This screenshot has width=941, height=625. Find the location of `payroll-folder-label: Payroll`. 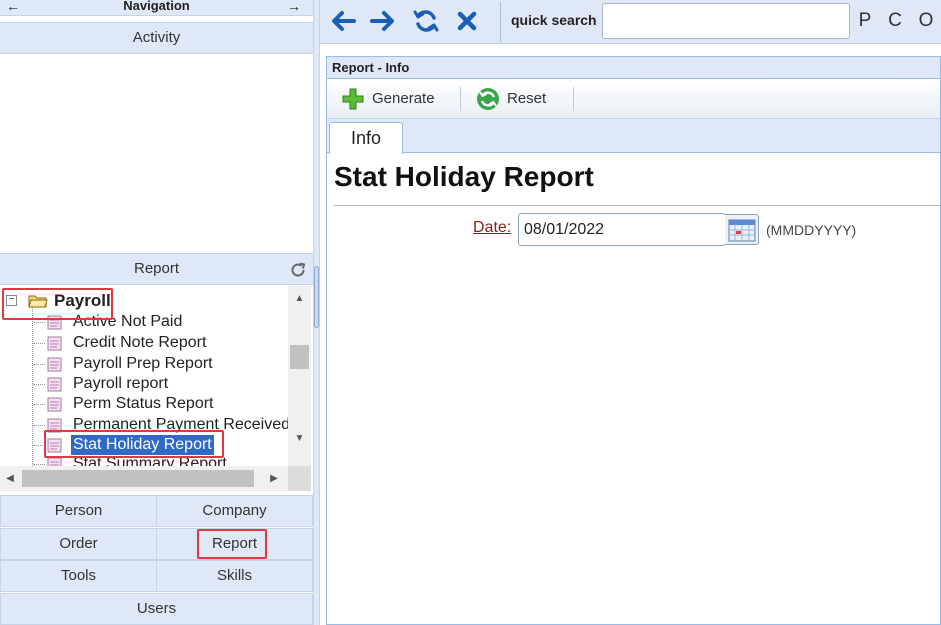

payroll-folder-label: Payroll is located at coordinates (82, 300).